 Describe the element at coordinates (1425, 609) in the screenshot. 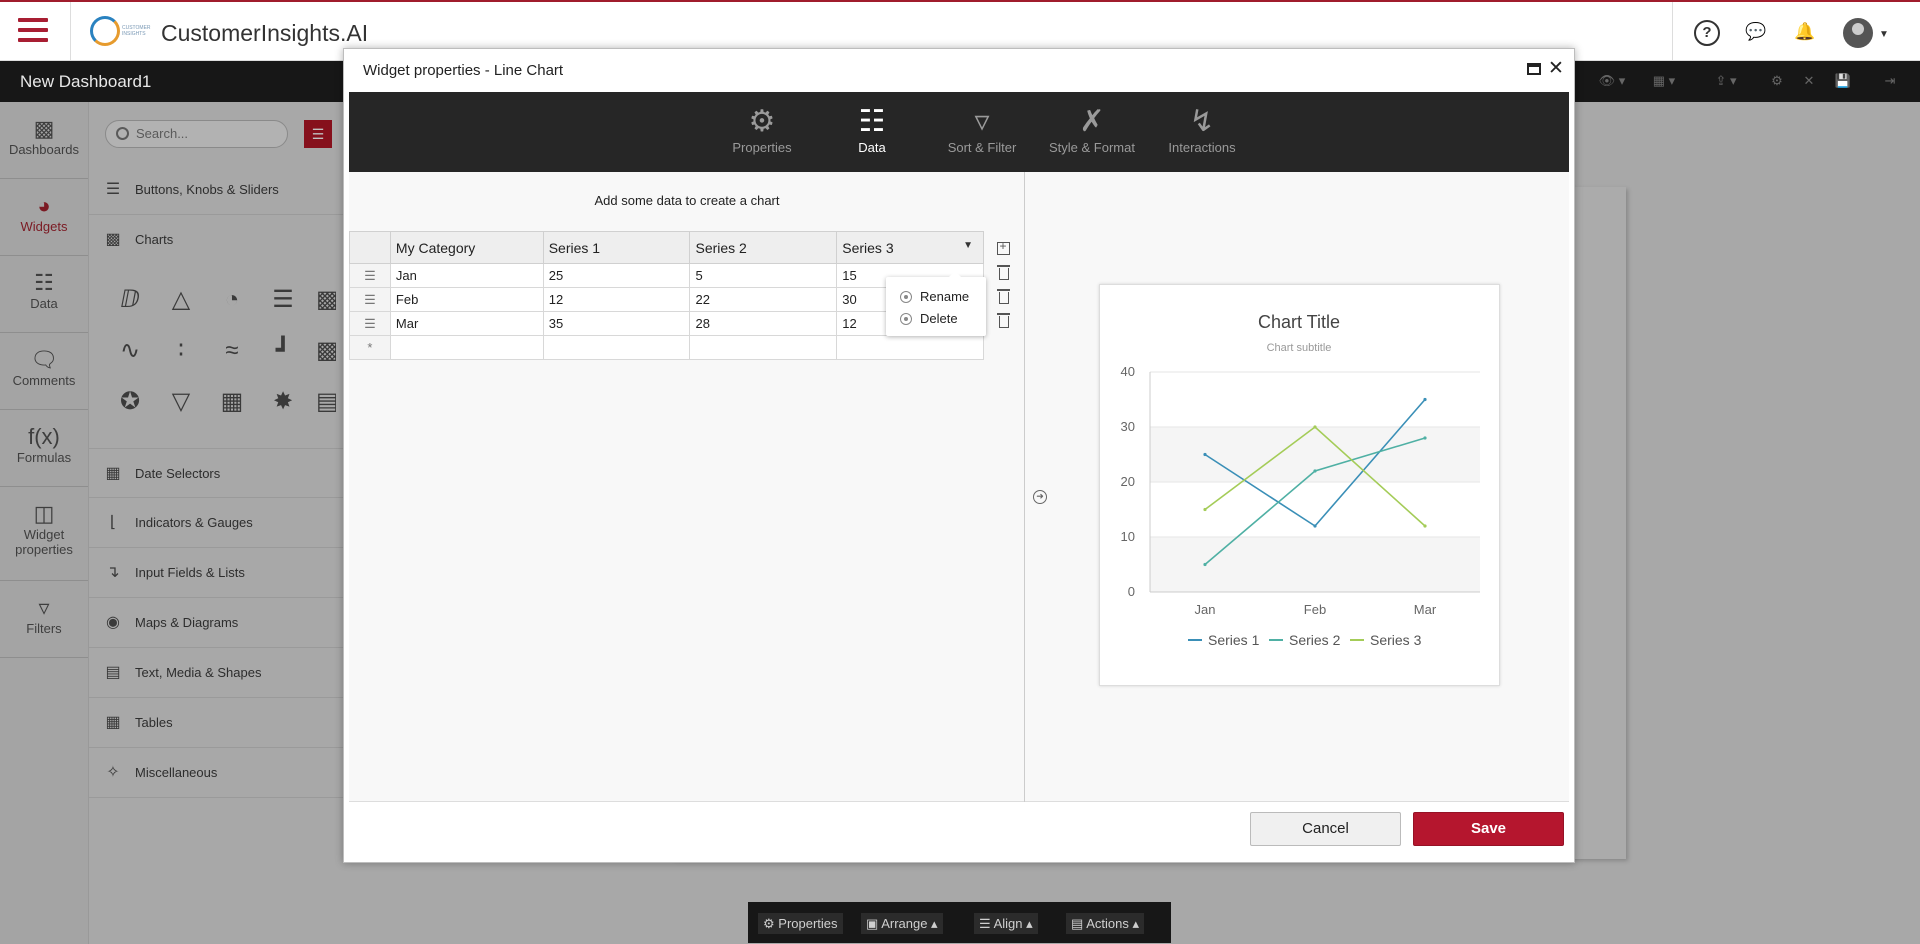

I see `x-tick-label: Mar` at that location.